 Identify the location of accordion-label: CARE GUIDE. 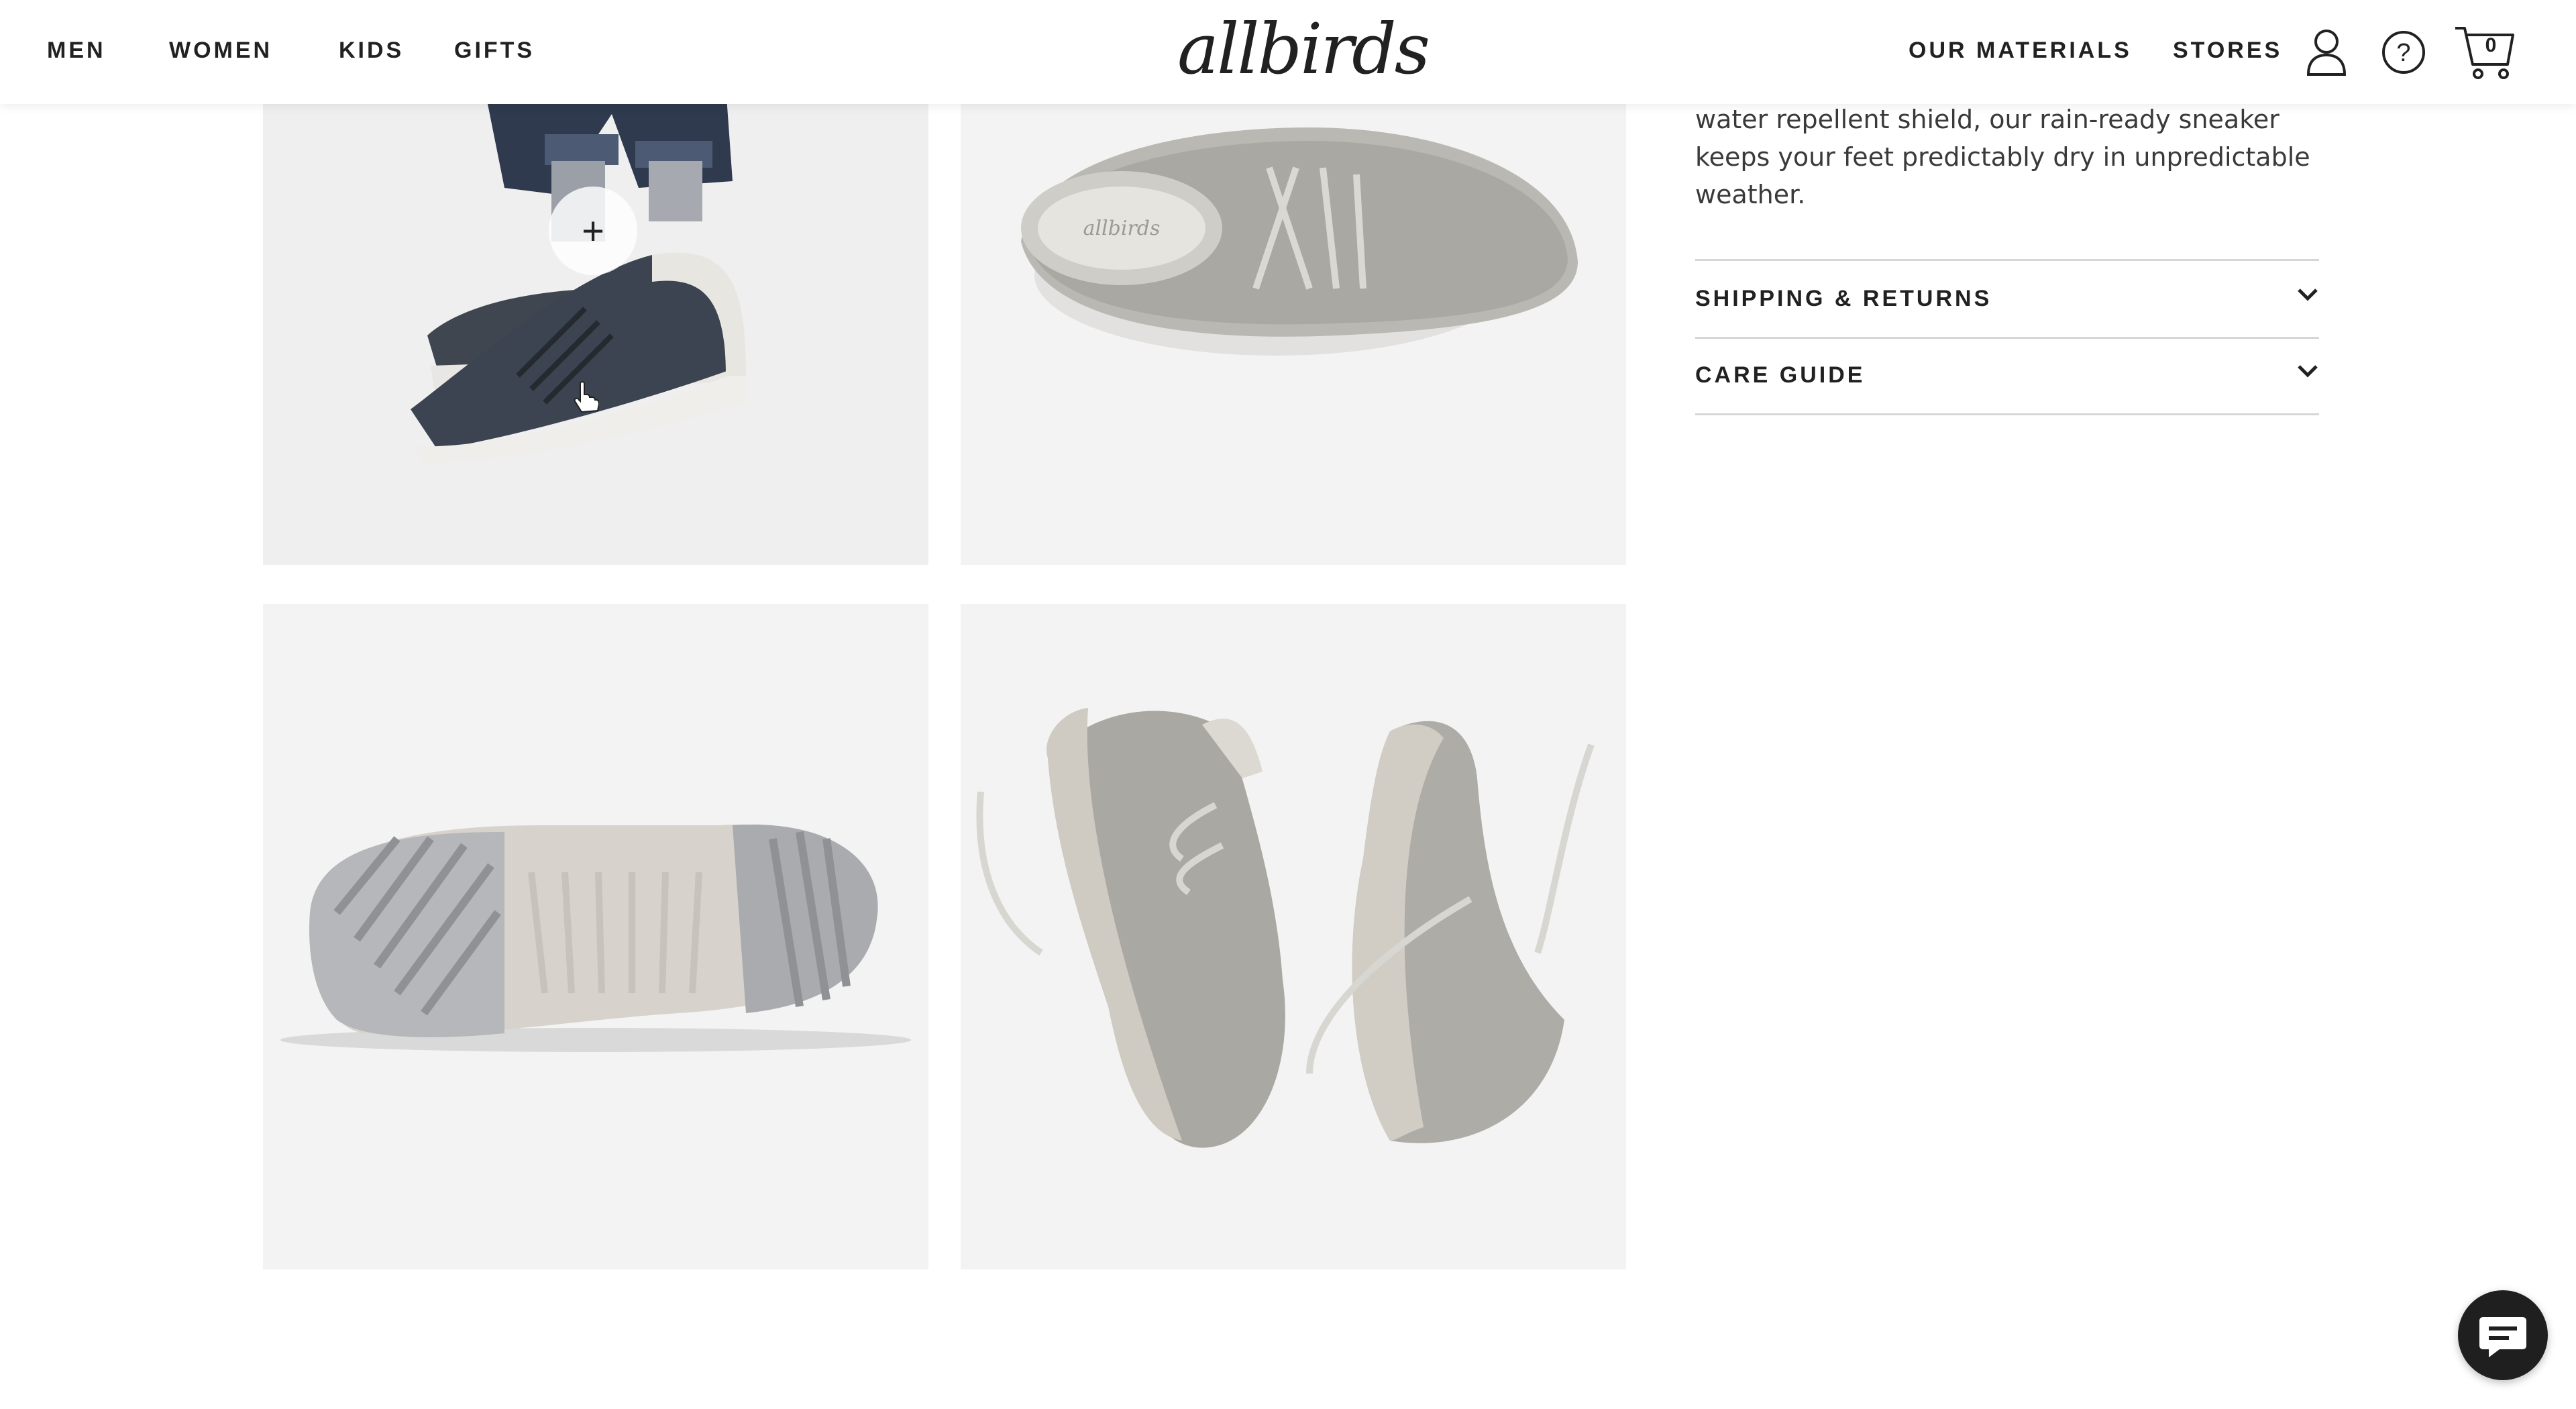
(1780, 375).